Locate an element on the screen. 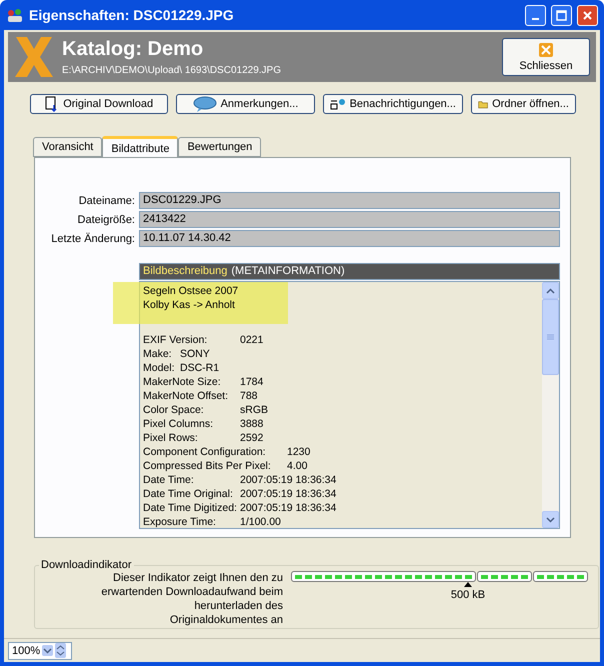 This screenshot has height=666, width=604. description-line: Kolby Kas -> Anholt is located at coordinates (189, 305).